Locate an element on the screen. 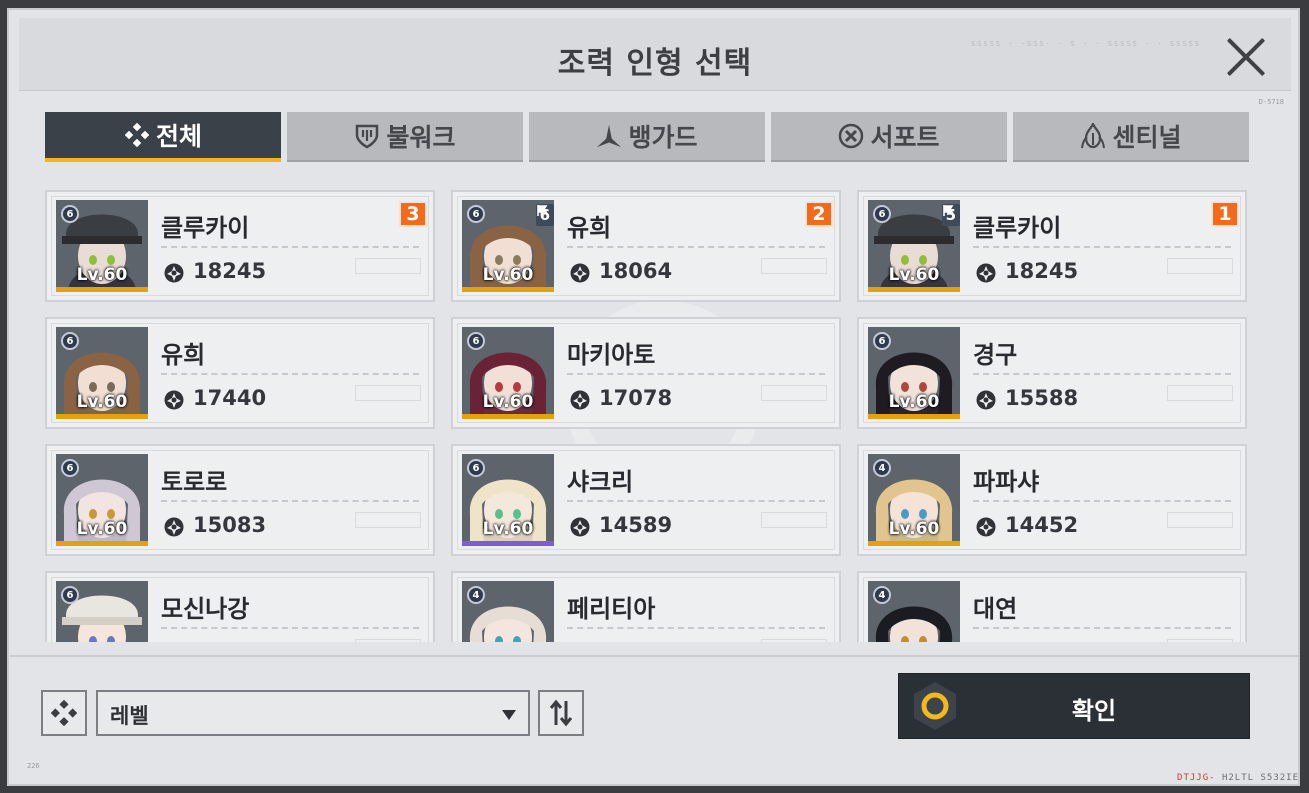  vanguard-arrow-icon is located at coordinates (609, 136).